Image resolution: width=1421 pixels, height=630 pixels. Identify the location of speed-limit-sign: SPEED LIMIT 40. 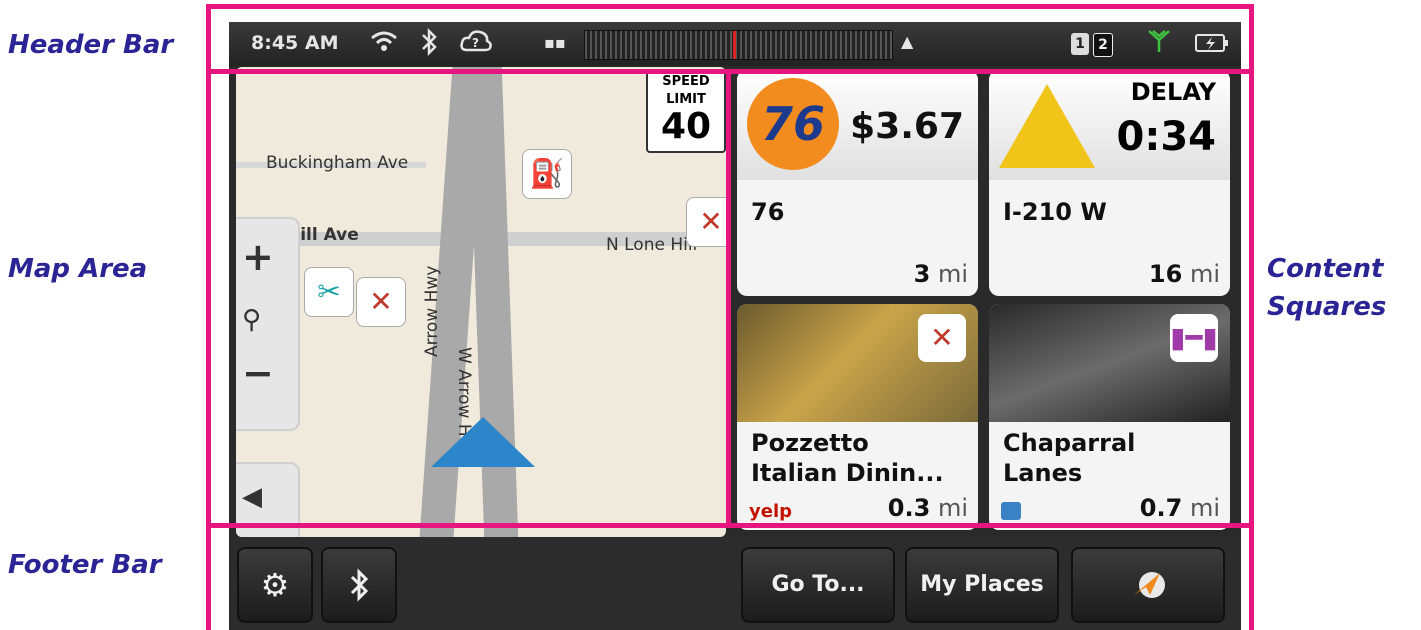
(686, 111).